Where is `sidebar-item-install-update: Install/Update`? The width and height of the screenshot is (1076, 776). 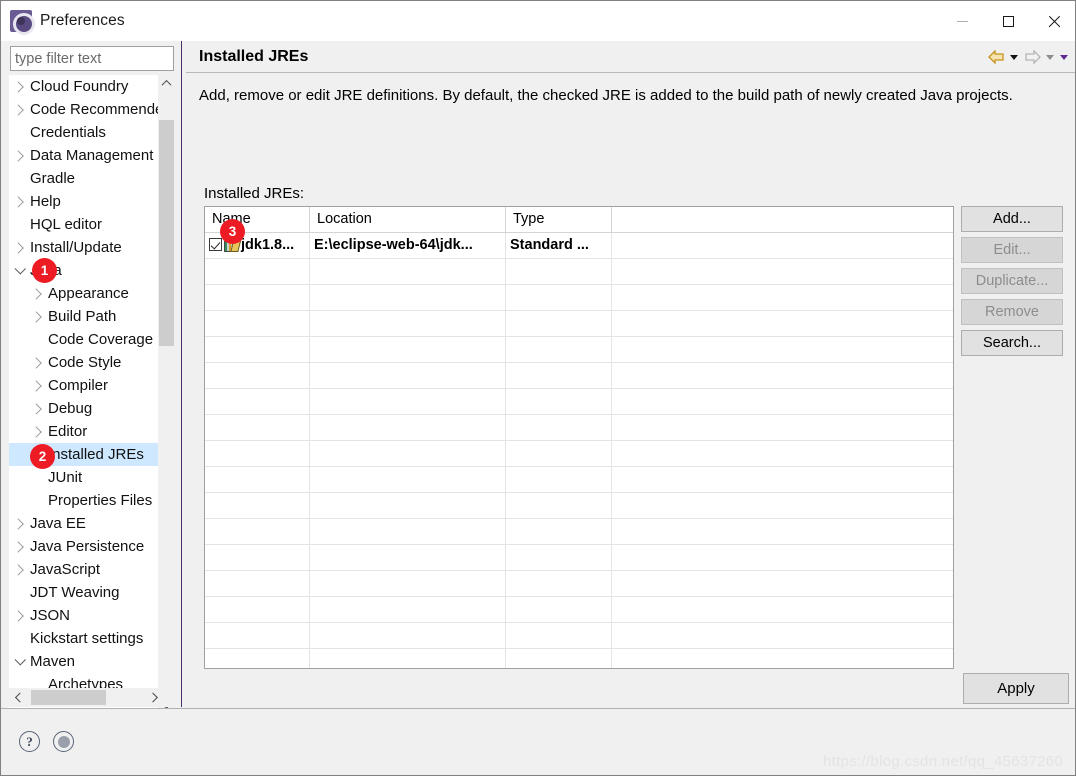
sidebar-item-install-update: Install/Update is located at coordinates (84, 247).